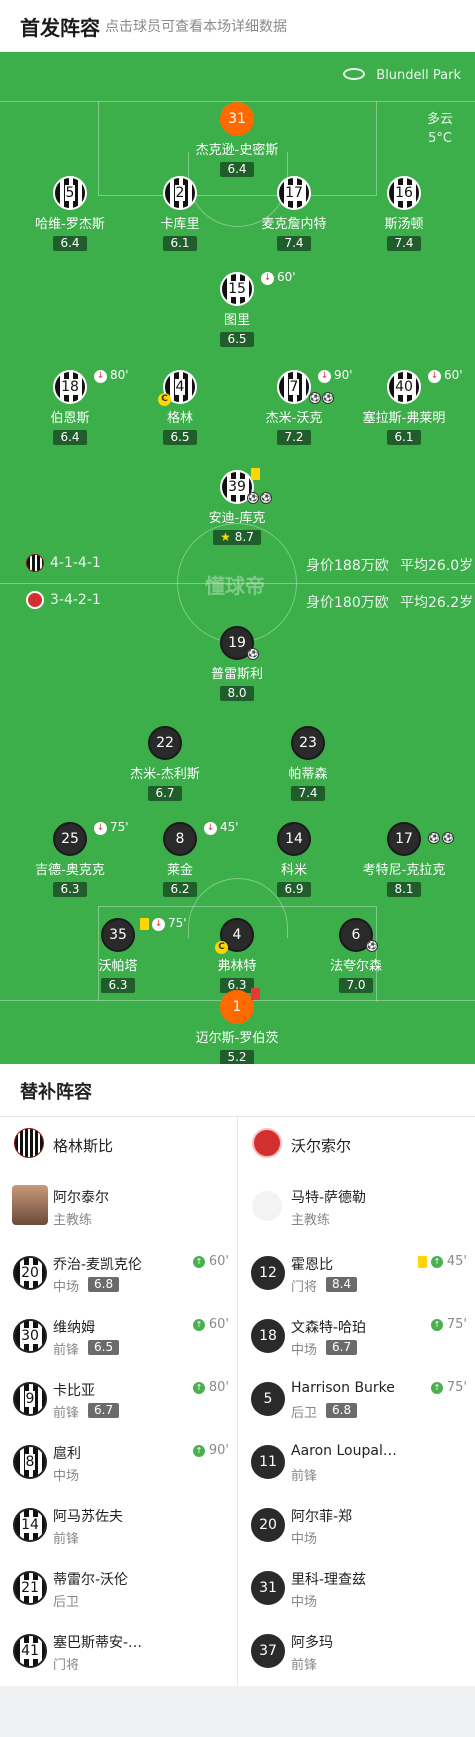 The image size is (475, 1737). I want to click on sub-away-2: 18 文森特-哈珀 中场 6.7 ↑ 75', so click(356, 1336).